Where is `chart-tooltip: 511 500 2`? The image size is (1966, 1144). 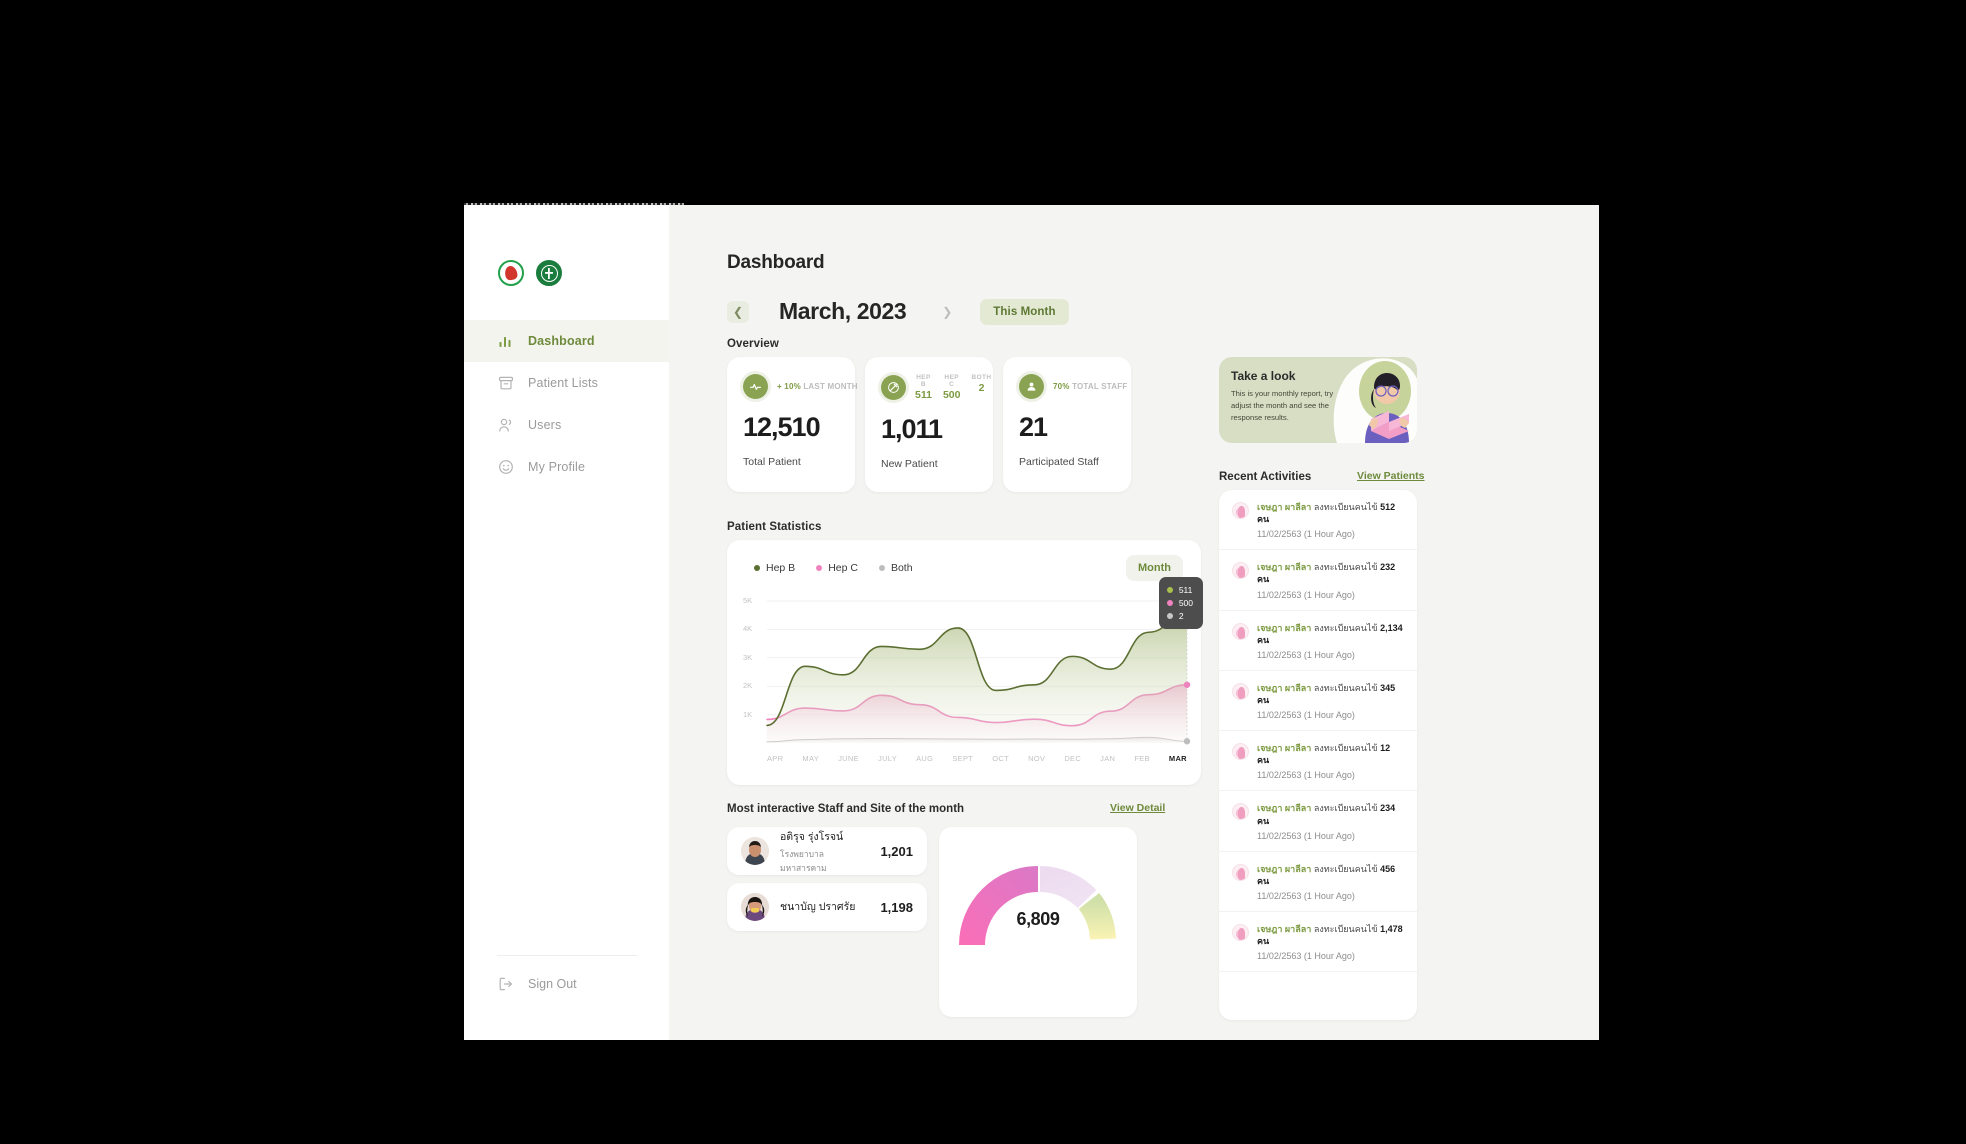
chart-tooltip: 511 500 2 is located at coordinates (1180, 603).